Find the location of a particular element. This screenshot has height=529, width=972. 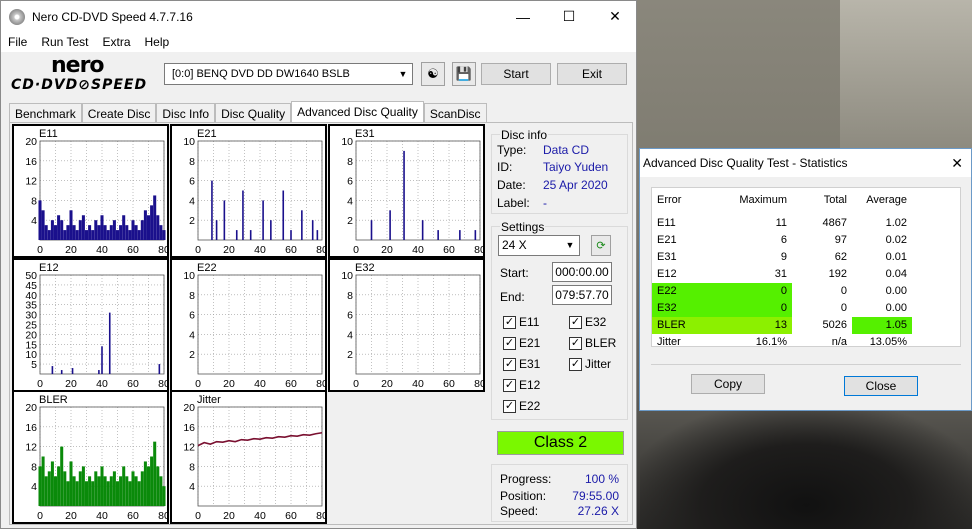

check-e12: ✓ E12 is located at coordinates (521, 385).